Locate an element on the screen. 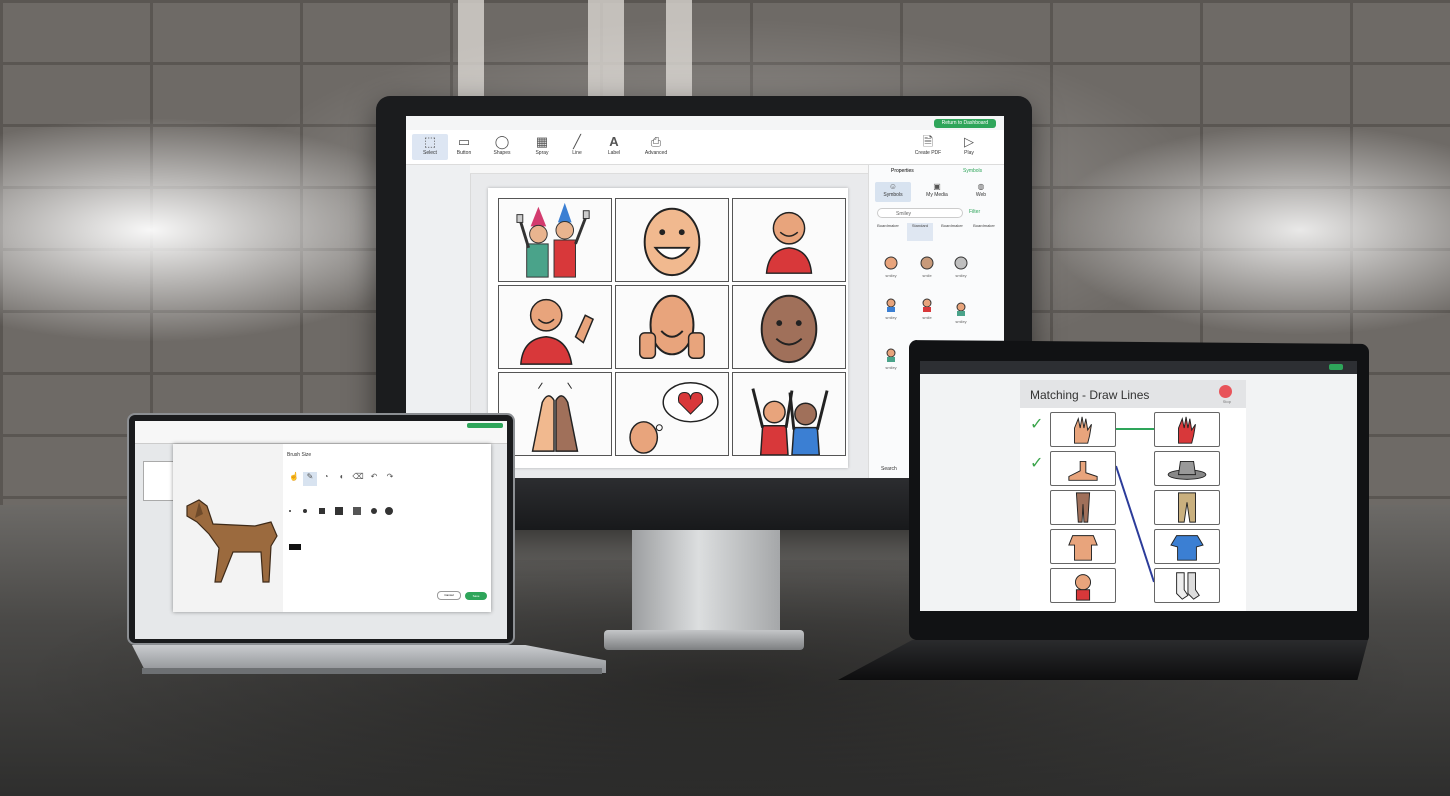 The height and width of the screenshot is (796, 1450). play-button: ▷ Play is located at coordinates (969, 145).